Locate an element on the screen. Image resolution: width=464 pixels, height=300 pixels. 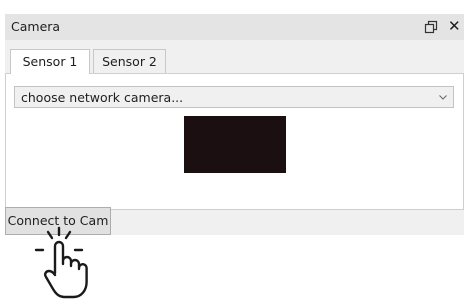
float-window-icon is located at coordinates (431, 27).